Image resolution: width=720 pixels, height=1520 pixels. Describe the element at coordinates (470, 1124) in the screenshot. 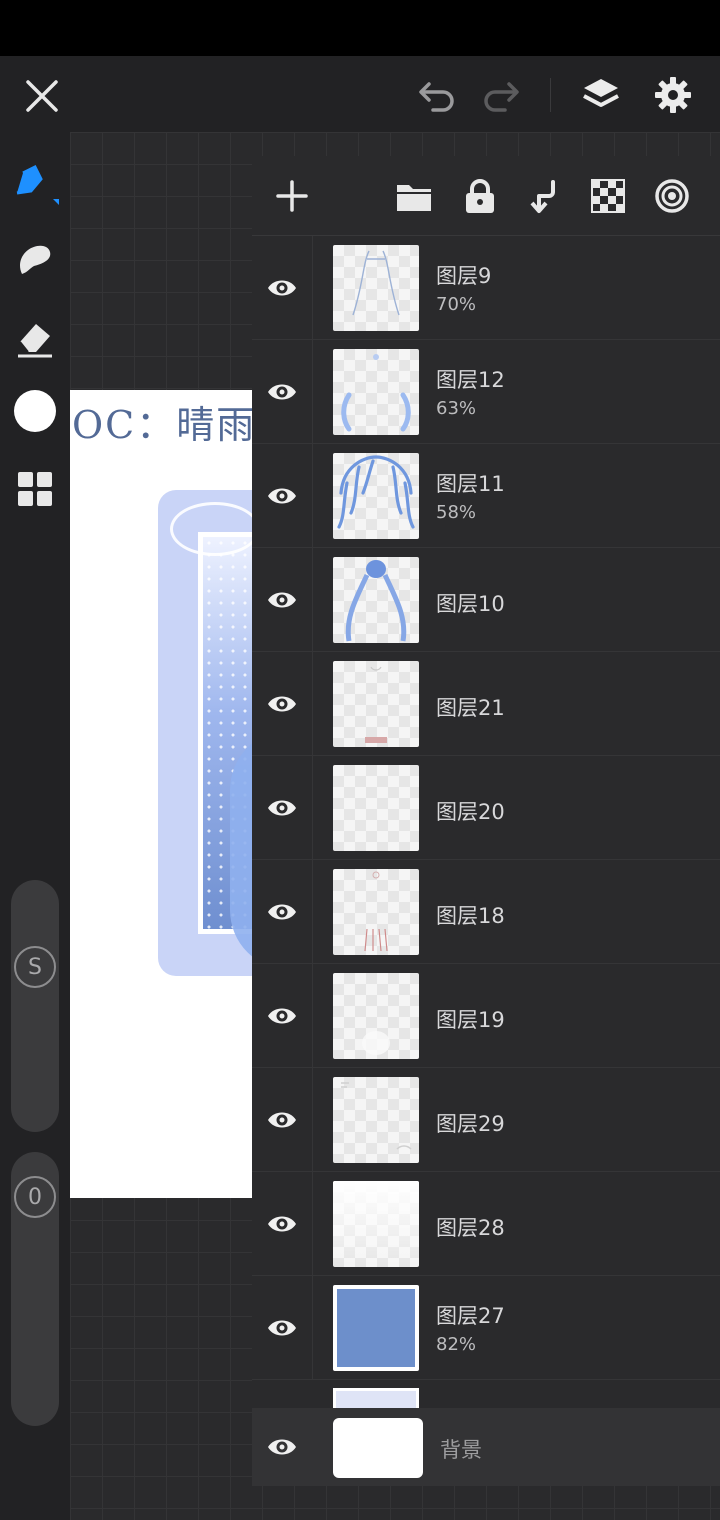

I see `layer-name: 图层29` at that location.